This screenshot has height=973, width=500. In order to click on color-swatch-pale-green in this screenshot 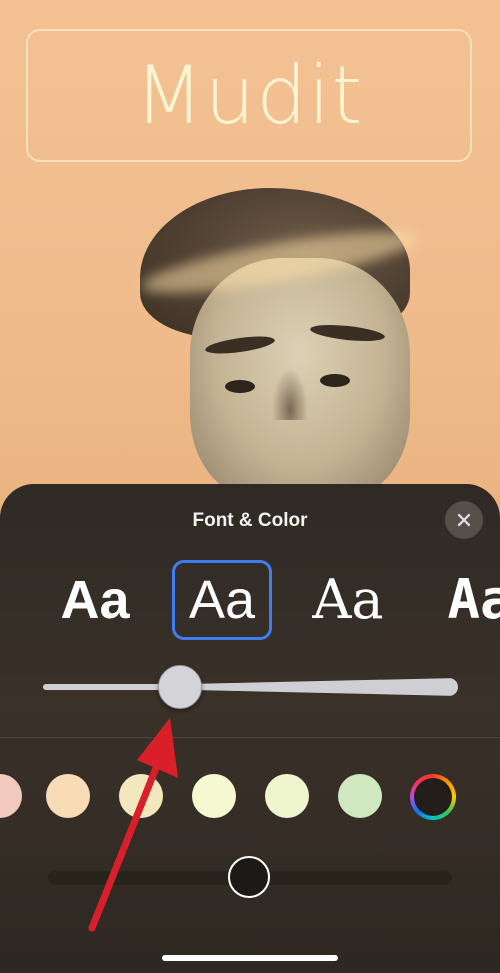, I will do `click(287, 796)`.